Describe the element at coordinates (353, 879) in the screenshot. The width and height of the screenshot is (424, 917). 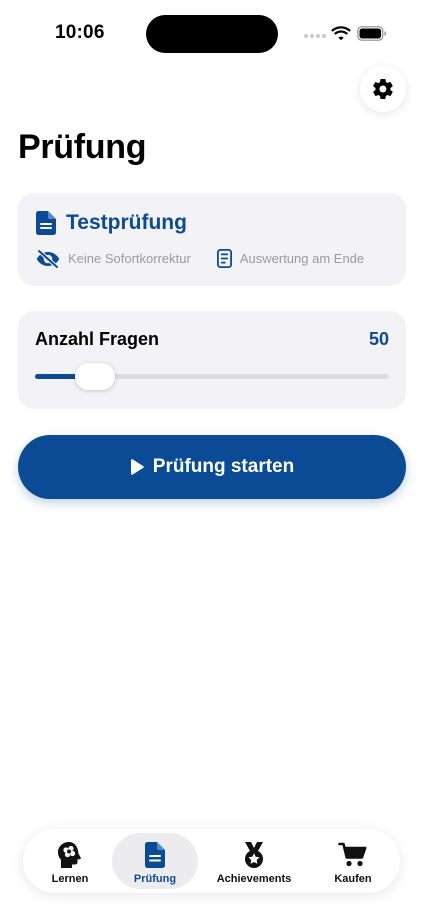
I see `tab-label: Kaufen` at that location.